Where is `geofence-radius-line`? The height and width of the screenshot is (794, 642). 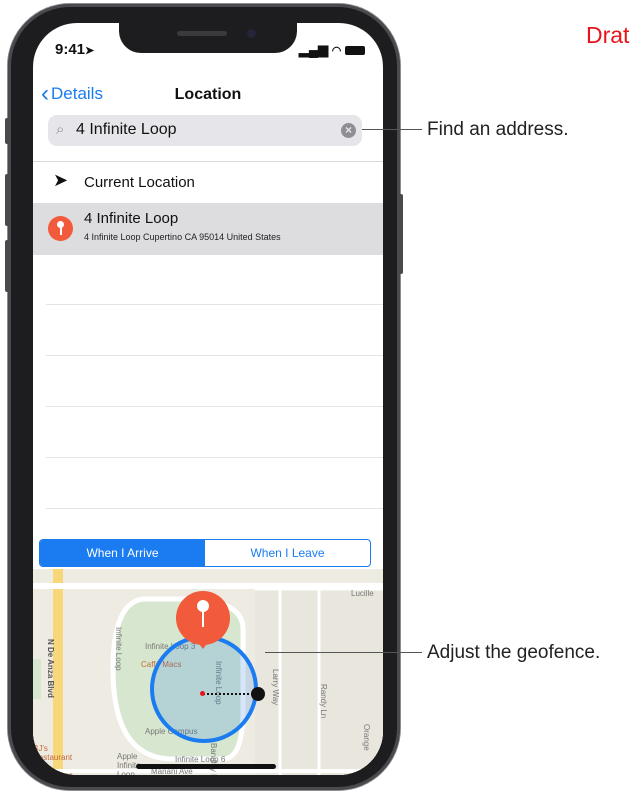 geofence-radius-line is located at coordinates (228, 694).